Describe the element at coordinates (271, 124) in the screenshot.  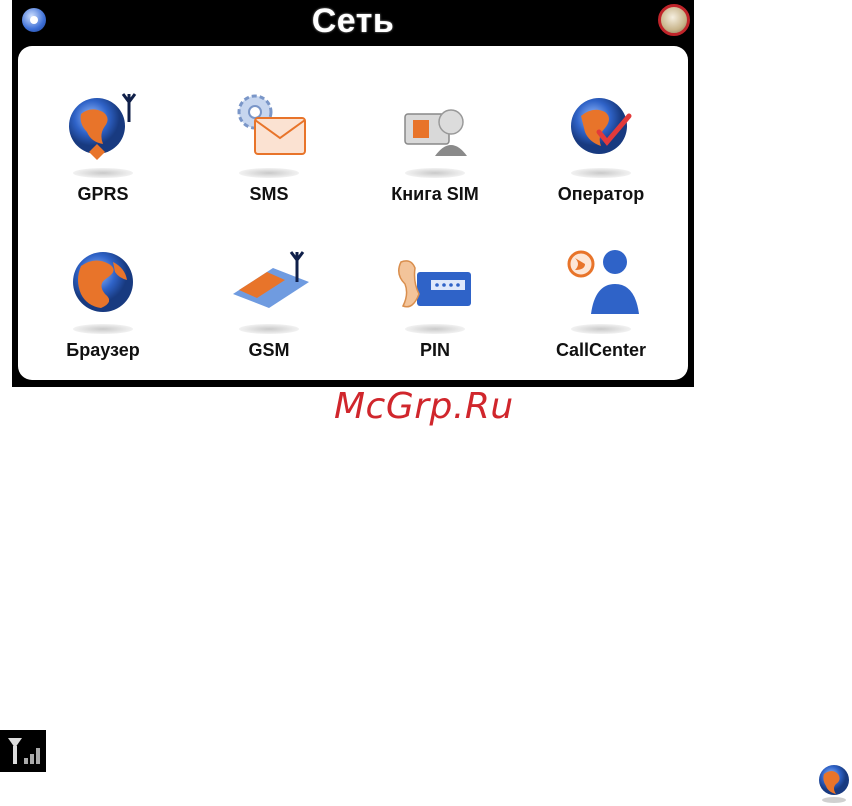
I see `envelope-gear-icon` at that location.